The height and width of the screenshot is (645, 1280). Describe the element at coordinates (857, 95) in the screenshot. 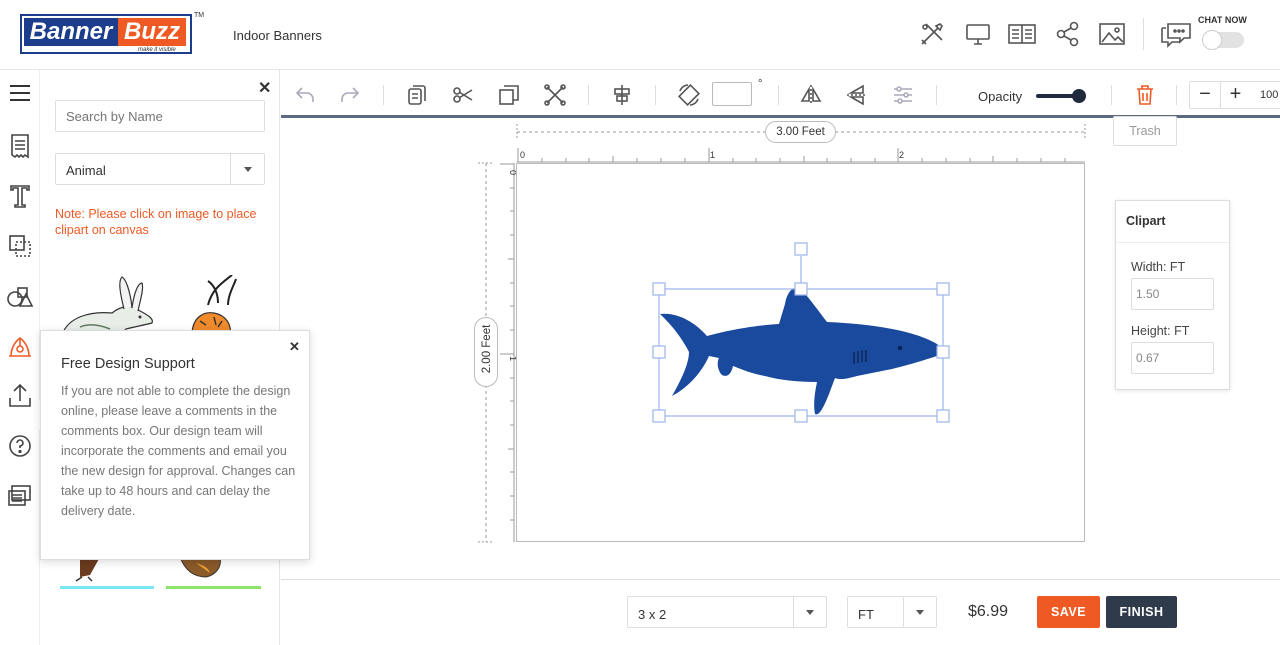

I see `flip-vertical-icon` at that location.